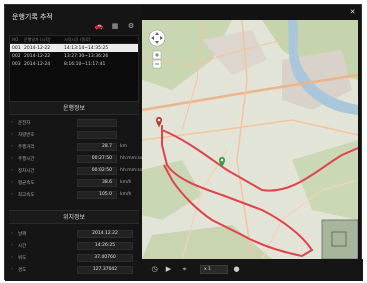 The image size is (367, 283). What do you see at coordinates (157, 64) in the screenshot?
I see `zoom-out-icon` at bounding box center [157, 64].